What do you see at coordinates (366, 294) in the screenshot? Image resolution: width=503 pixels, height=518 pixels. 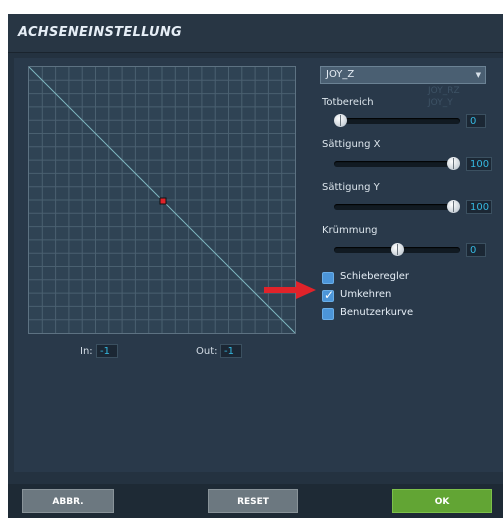 I see `invert-label: Umkehren` at bounding box center [366, 294].